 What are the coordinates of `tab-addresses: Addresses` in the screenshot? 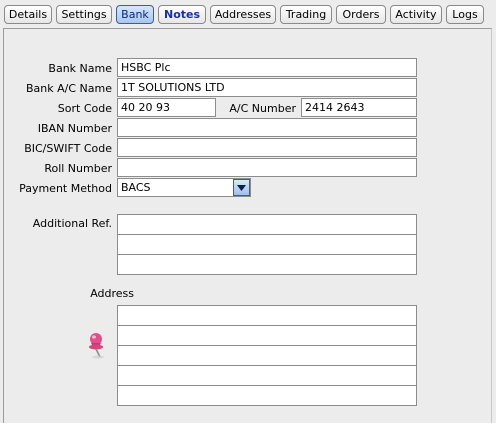 It's located at (243, 14).